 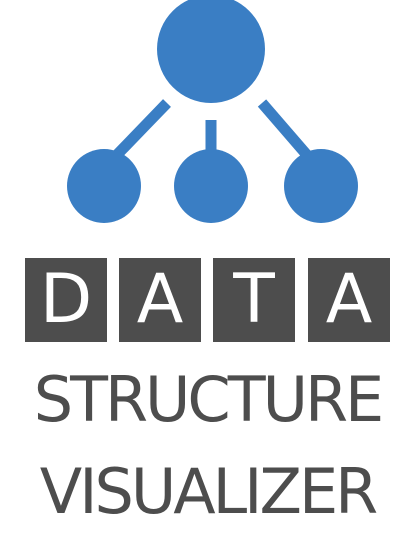 I want to click on wordmark-structure: STRUCTURE, so click(x=208, y=399).